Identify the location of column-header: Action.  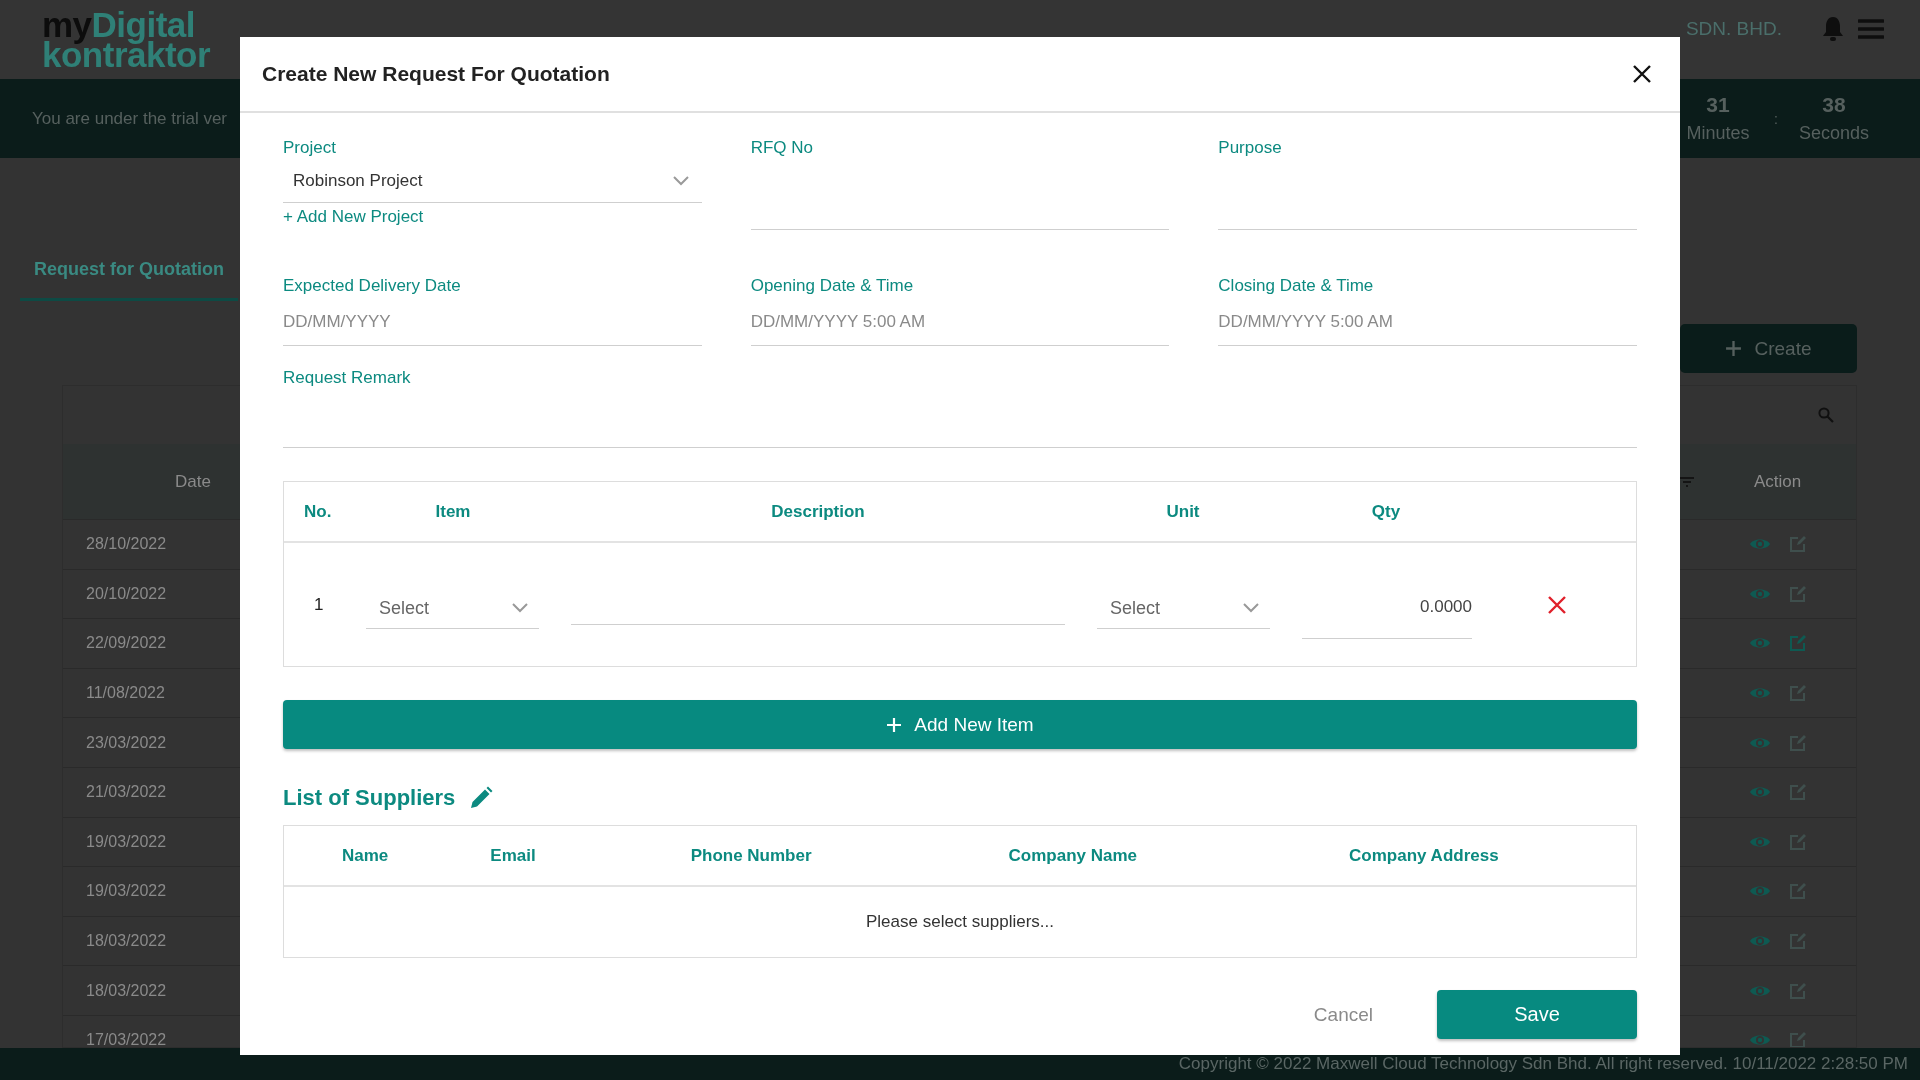
(1777, 481).